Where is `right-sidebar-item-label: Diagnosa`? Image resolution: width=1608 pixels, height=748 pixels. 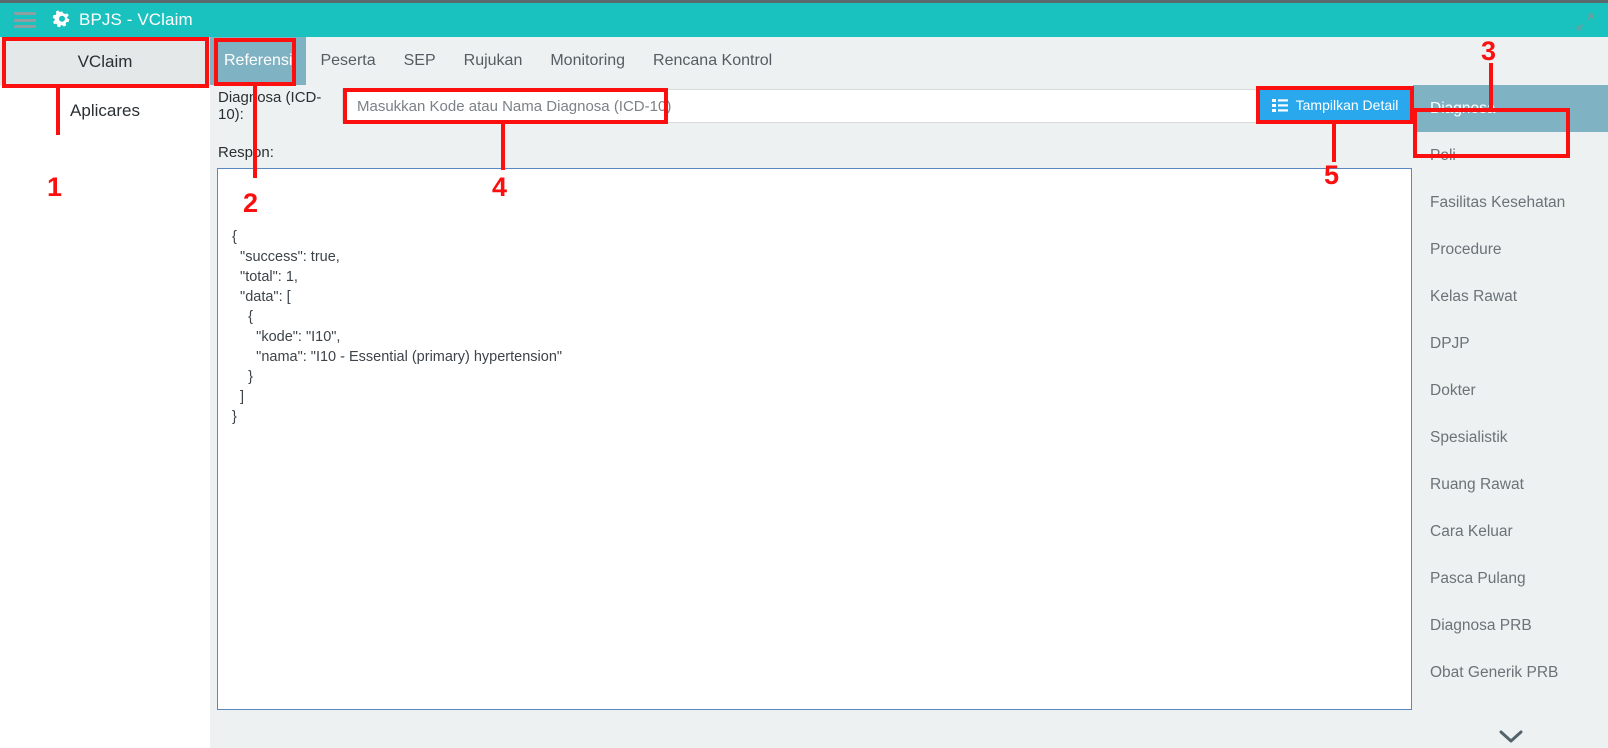 right-sidebar-item-label: Diagnosa is located at coordinates (1463, 108).